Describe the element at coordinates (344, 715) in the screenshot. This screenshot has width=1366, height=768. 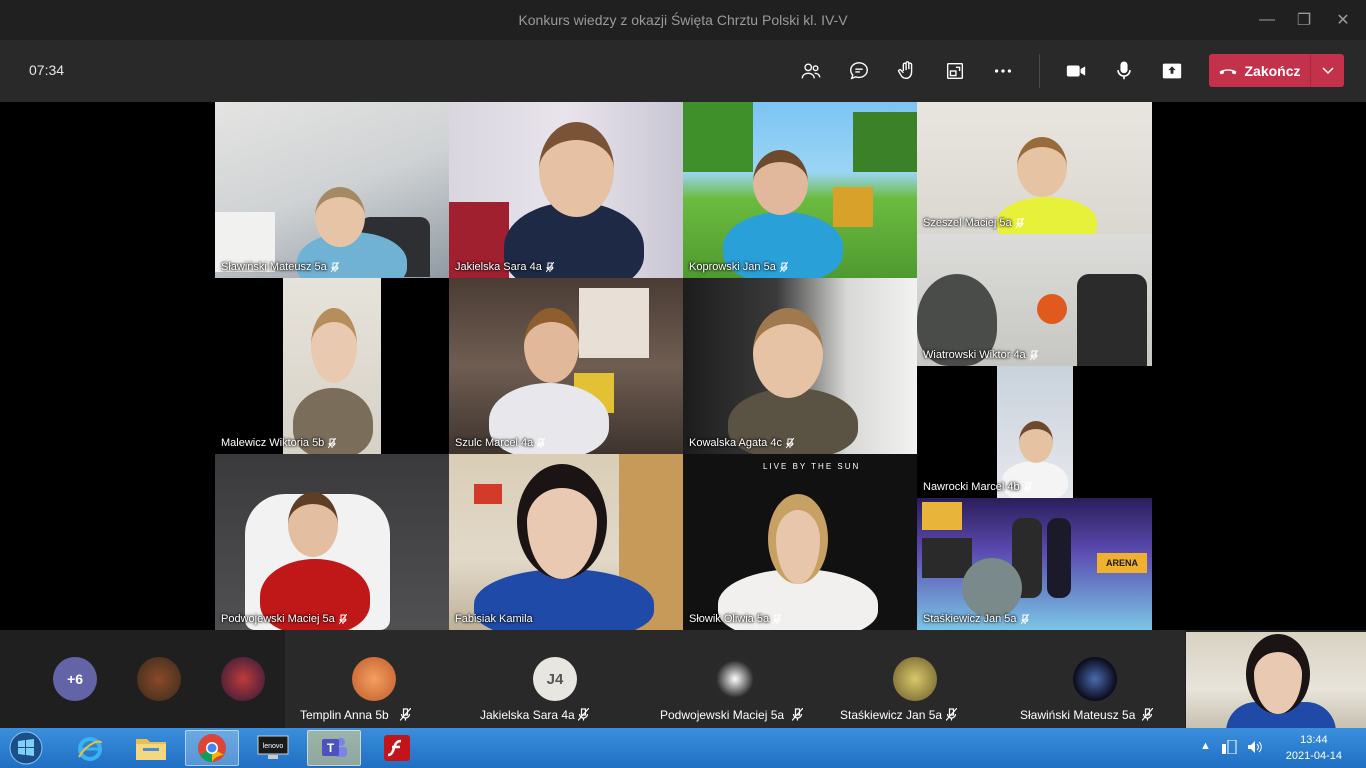
I see `participant-name: Templin Anna 5b` at that location.